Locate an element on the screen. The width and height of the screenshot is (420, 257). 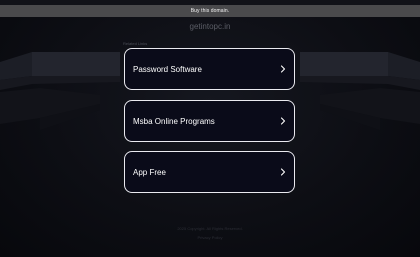
copyright-text: 2025 Copyright. All Rights Reserved. is located at coordinates (210, 228).